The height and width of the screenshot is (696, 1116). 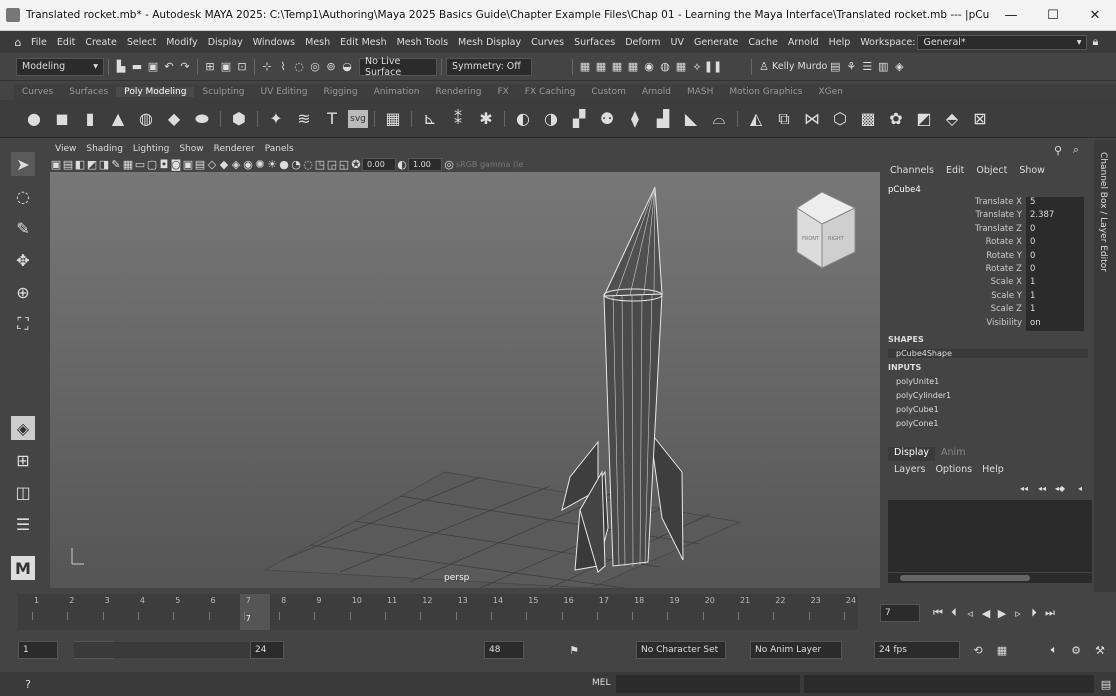 I want to click on menu-surfaces: Surfaces, so click(x=594, y=42).